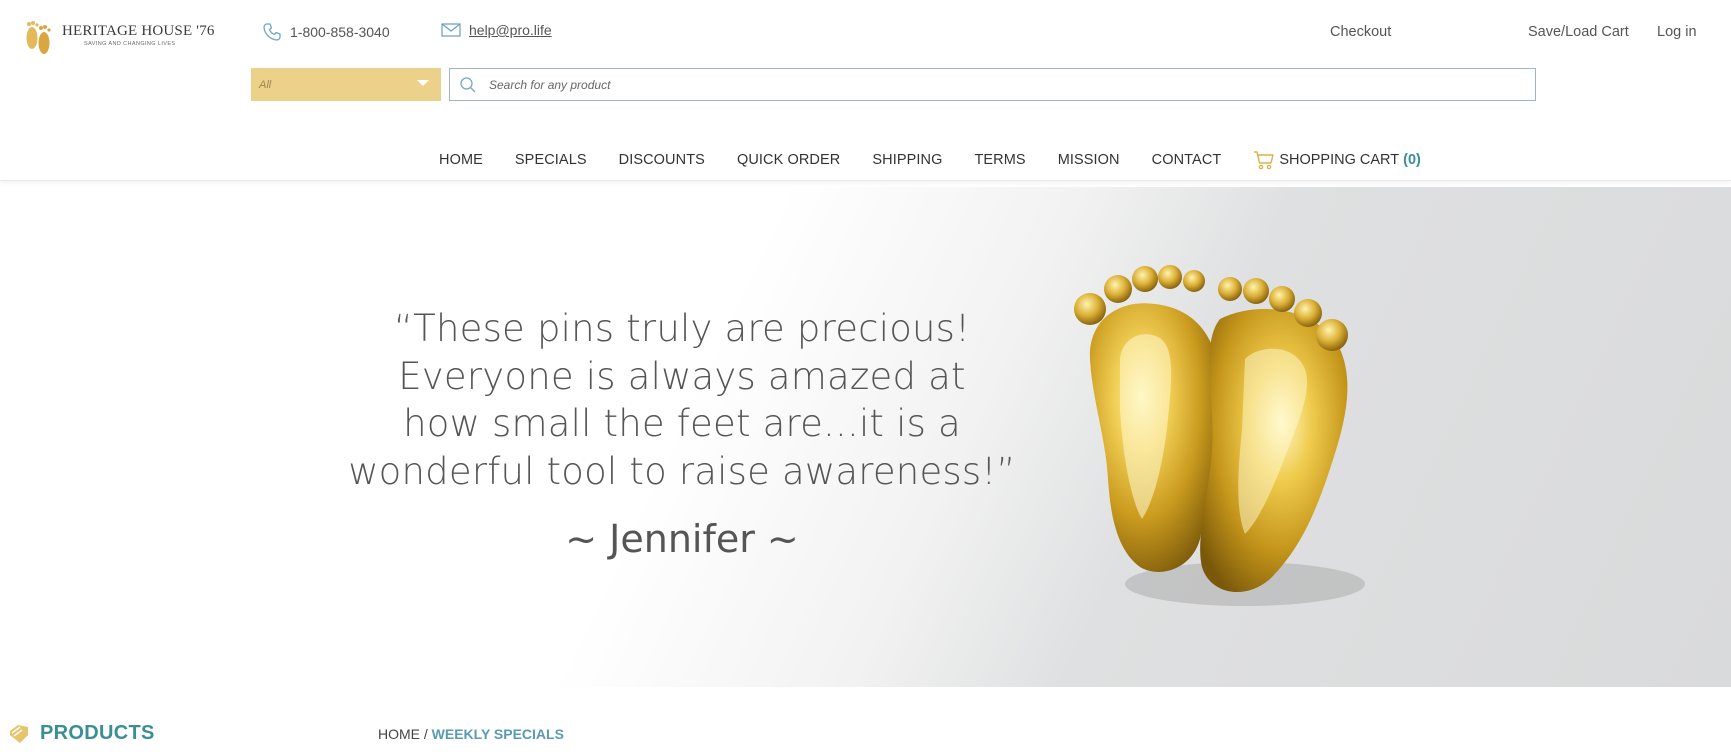 The height and width of the screenshot is (754, 1731). Describe the element at coordinates (461, 160) in the screenshot. I see `nav-item-home: HOME` at that location.